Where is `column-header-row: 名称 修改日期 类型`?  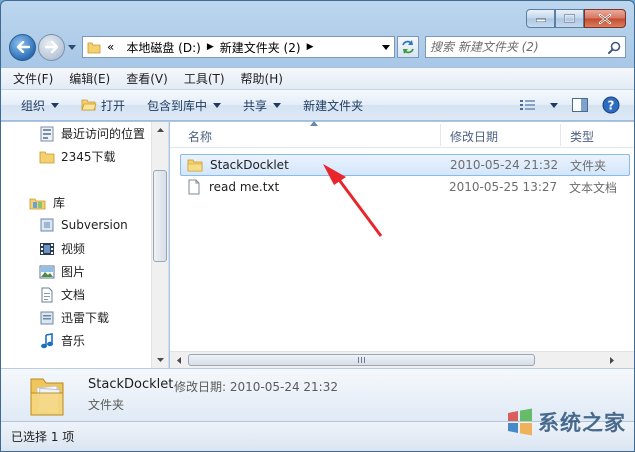 column-header-row: 名称 修改日期 类型 is located at coordinates (402, 134).